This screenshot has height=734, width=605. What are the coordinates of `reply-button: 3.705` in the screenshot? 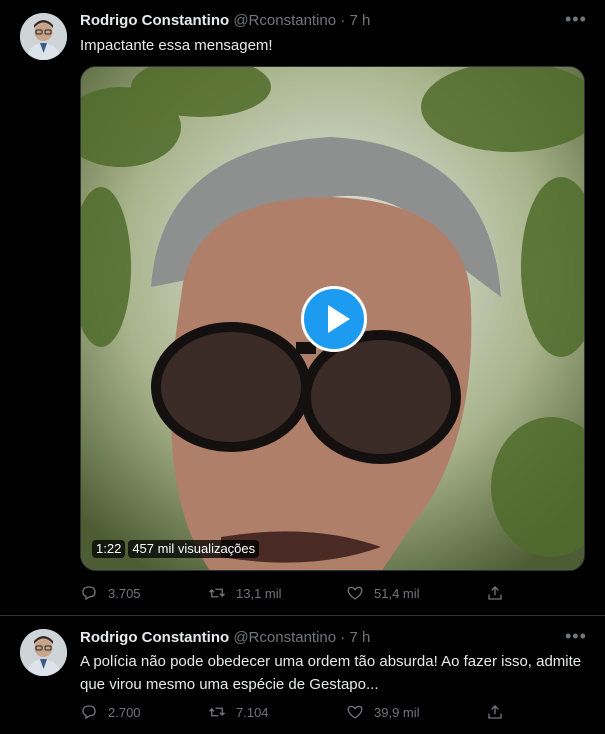 It's located at (110, 593).